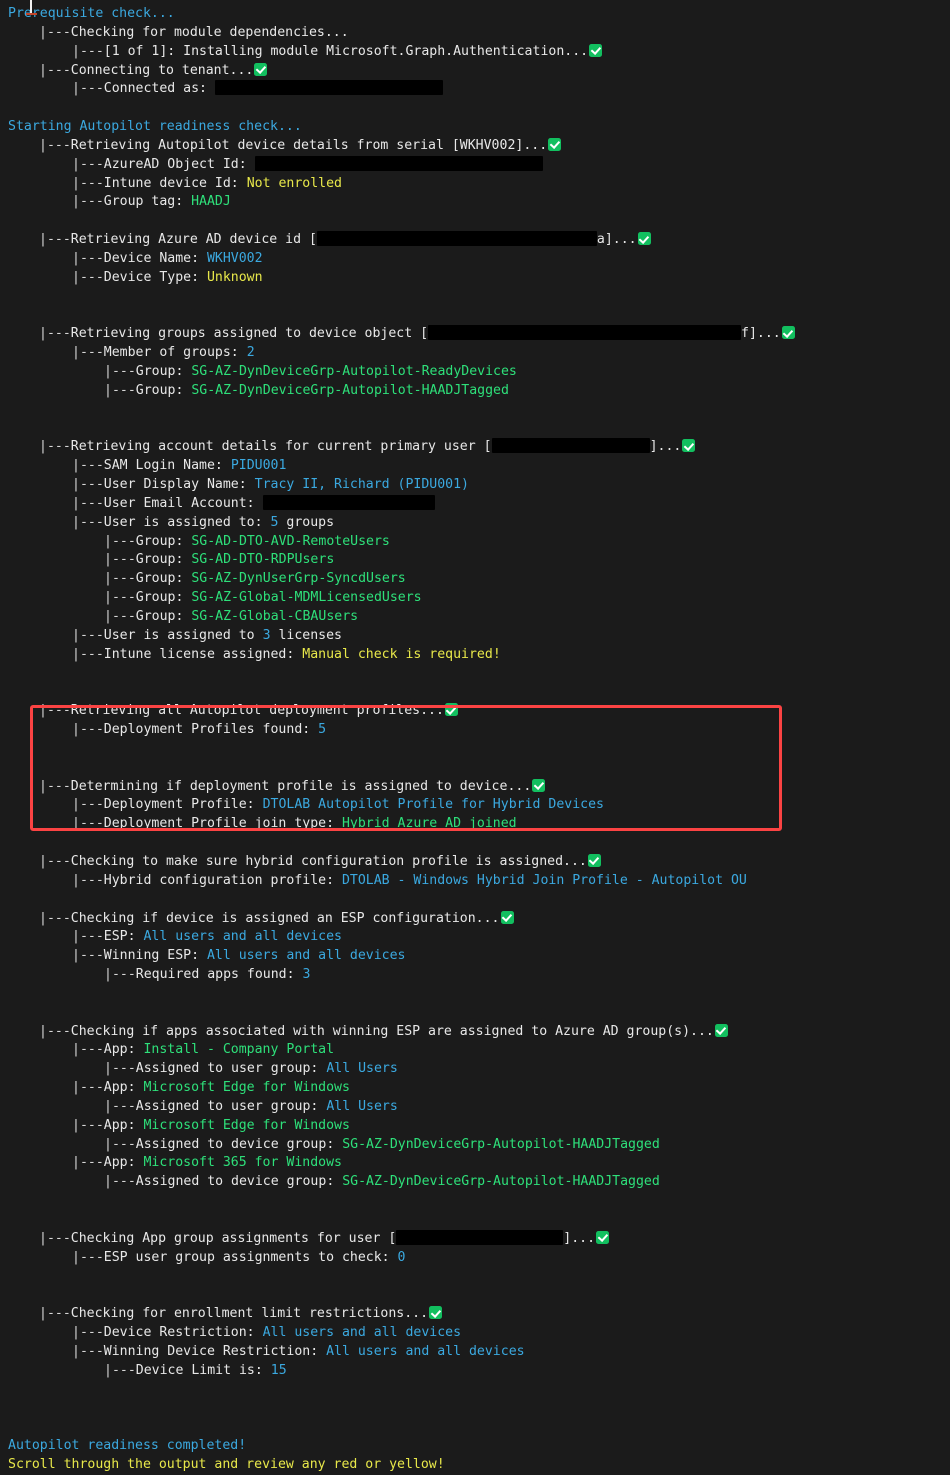  Describe the element at coordinates (183, 1333) in the screenshot. I see `log-text-white: Device Restriction:` at that location.